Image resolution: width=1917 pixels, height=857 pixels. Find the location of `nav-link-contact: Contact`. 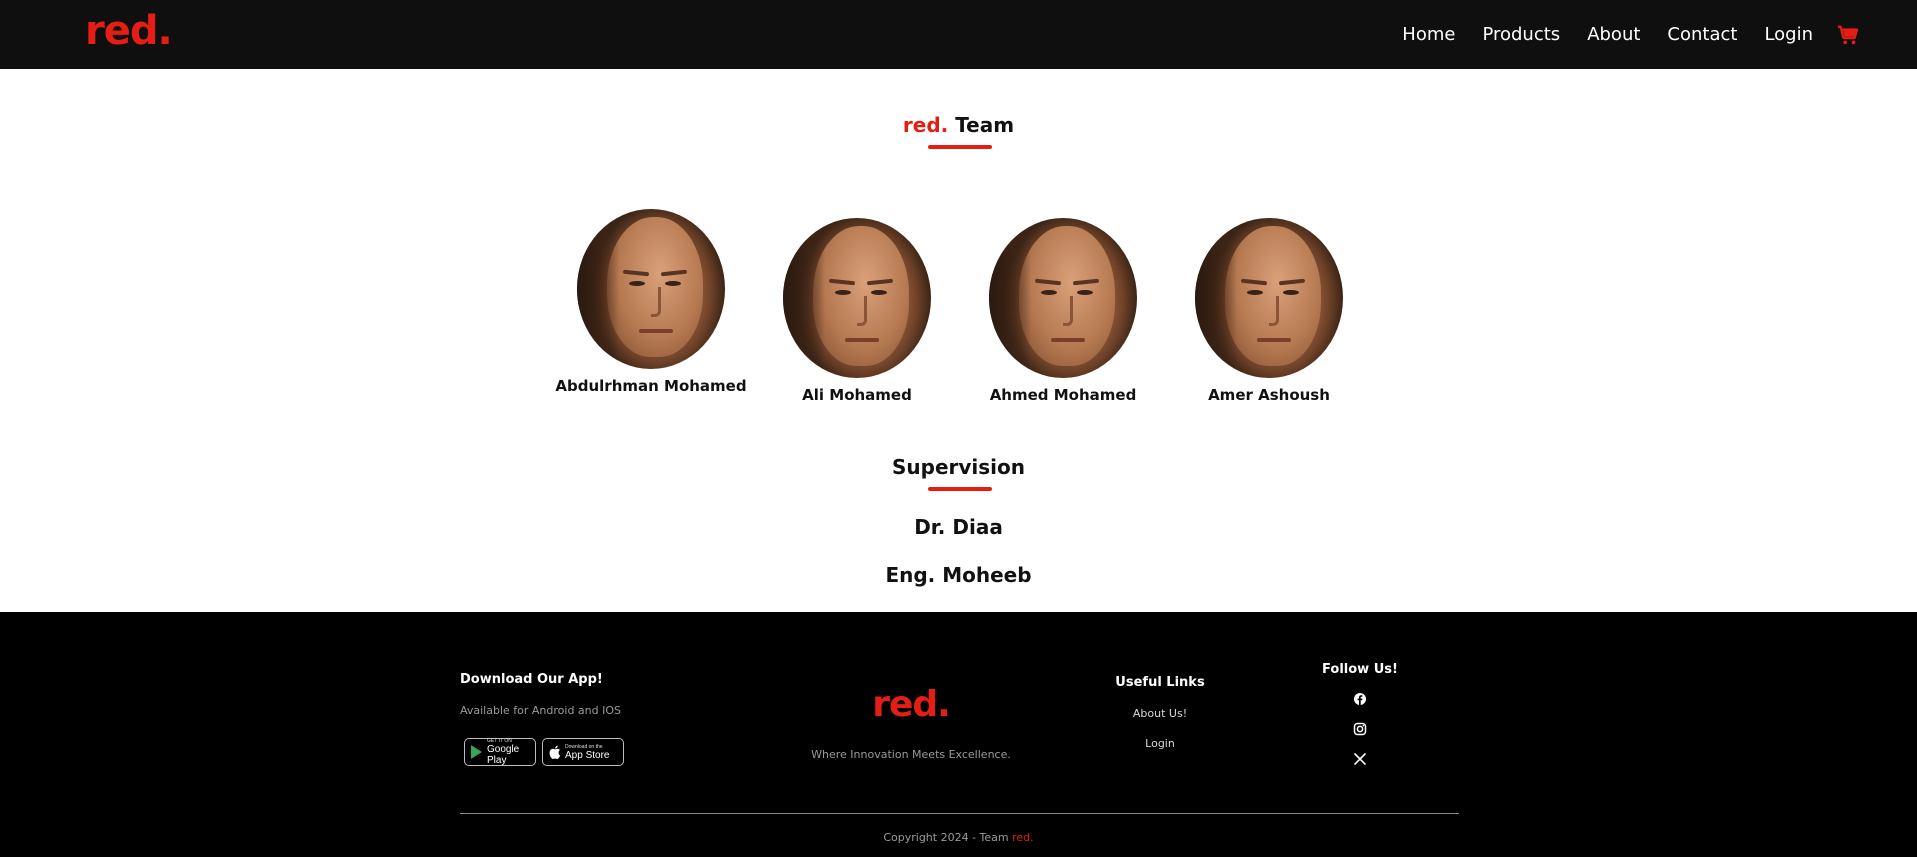

nav-link-contact: Contact is located at coordinates (1702, 34).